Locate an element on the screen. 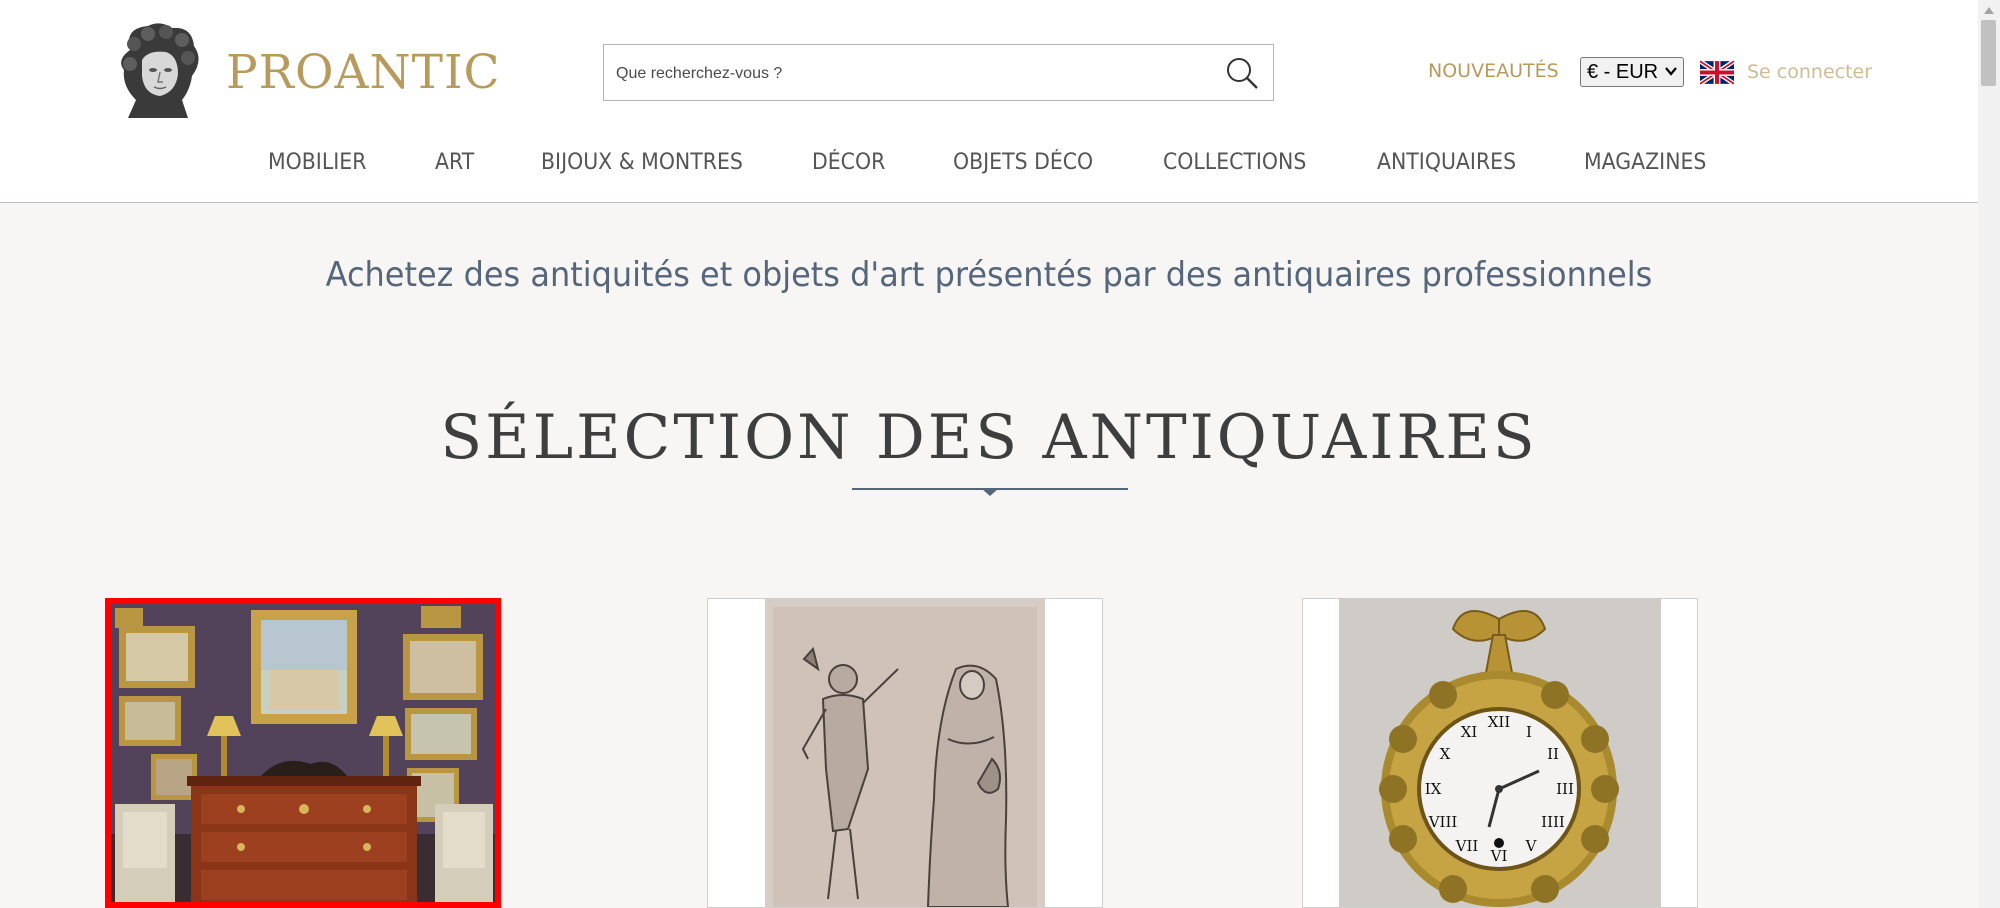 Image resolution: width=2000 pixels, height=908 pixels. svg-text: X is located at coordinates (1445, 754).